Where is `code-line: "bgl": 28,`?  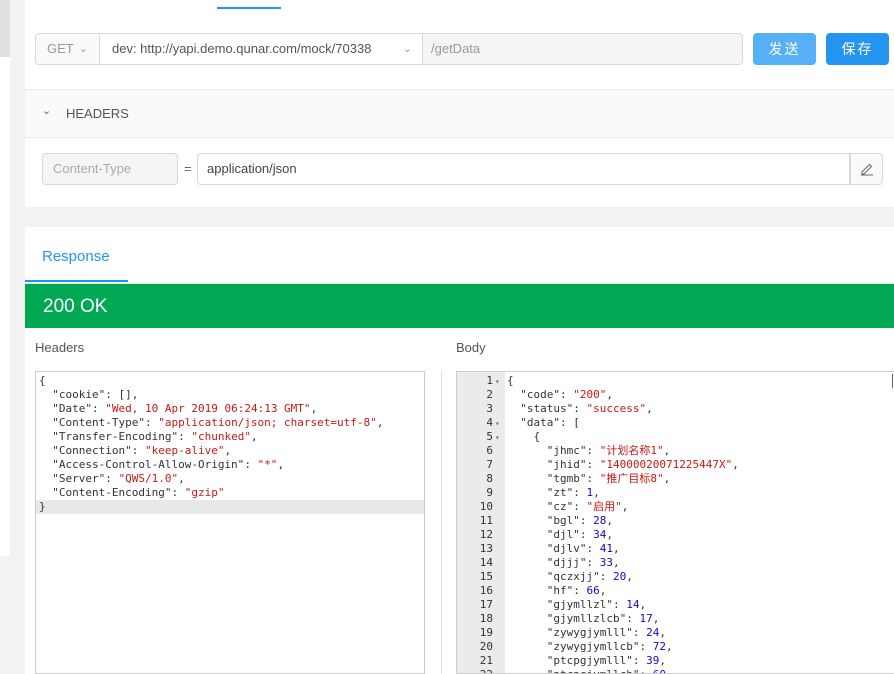 code-line: "bgl": 28, is located at coordinates (579, 520).